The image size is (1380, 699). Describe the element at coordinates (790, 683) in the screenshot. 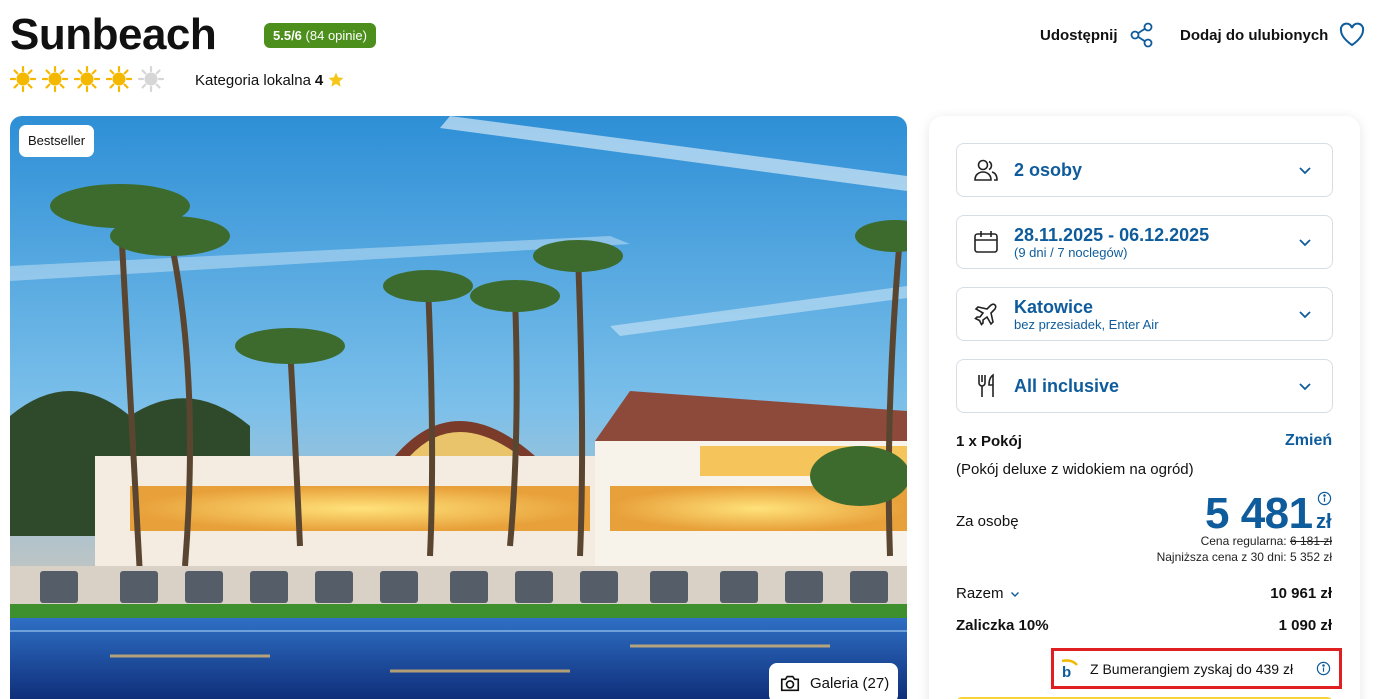

I see `camera-icon` at that location.